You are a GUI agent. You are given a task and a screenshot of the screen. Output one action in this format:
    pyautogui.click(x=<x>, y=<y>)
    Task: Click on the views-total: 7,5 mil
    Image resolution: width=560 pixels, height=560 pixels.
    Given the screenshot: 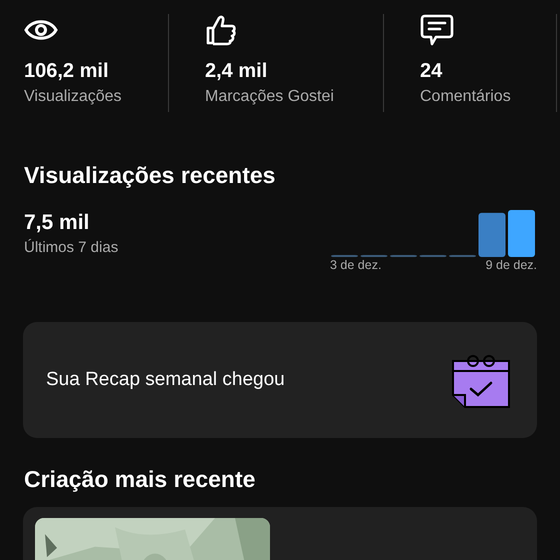 What is the action you would take?
    pyautogui.click(x=57, y=223)
    